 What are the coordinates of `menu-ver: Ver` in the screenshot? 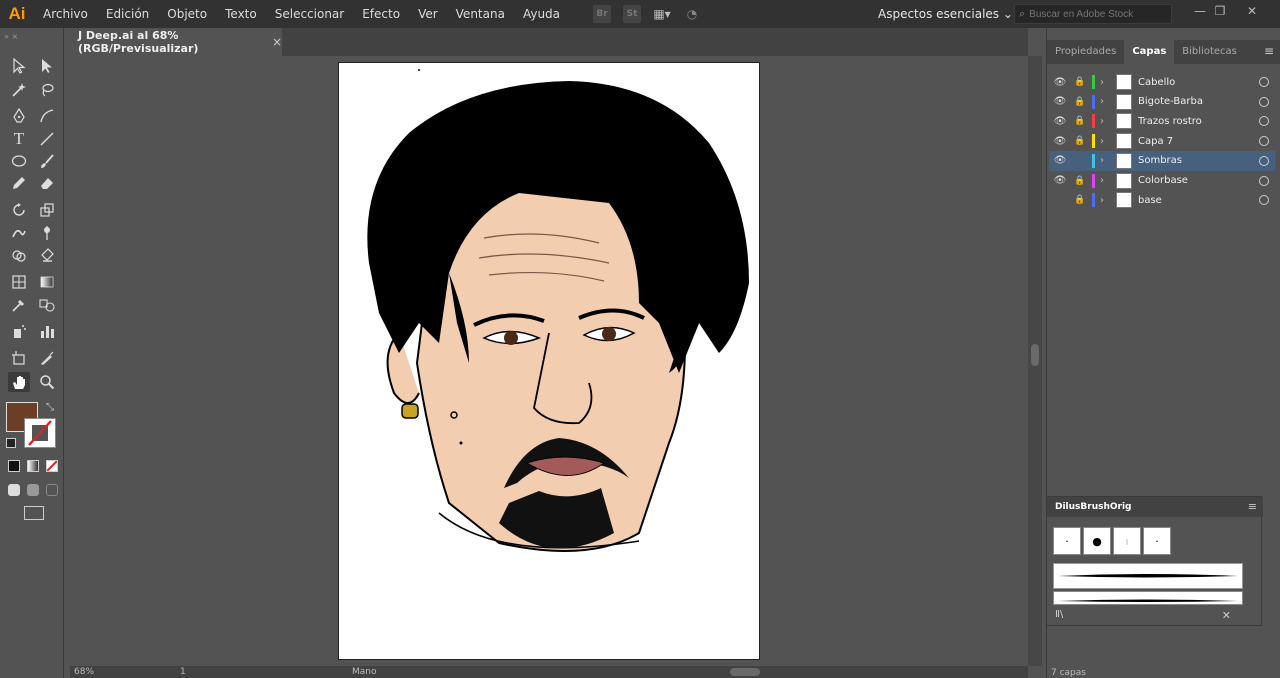 It's located at (428, 14).